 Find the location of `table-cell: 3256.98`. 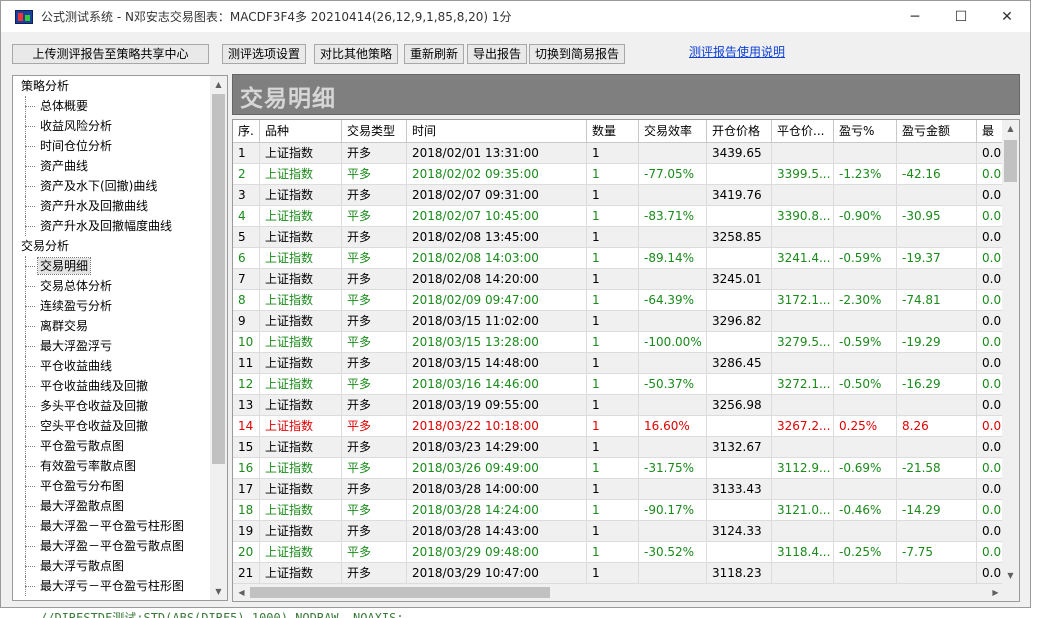

table-cell: 3256.98 is located at coordinates (739, 405).